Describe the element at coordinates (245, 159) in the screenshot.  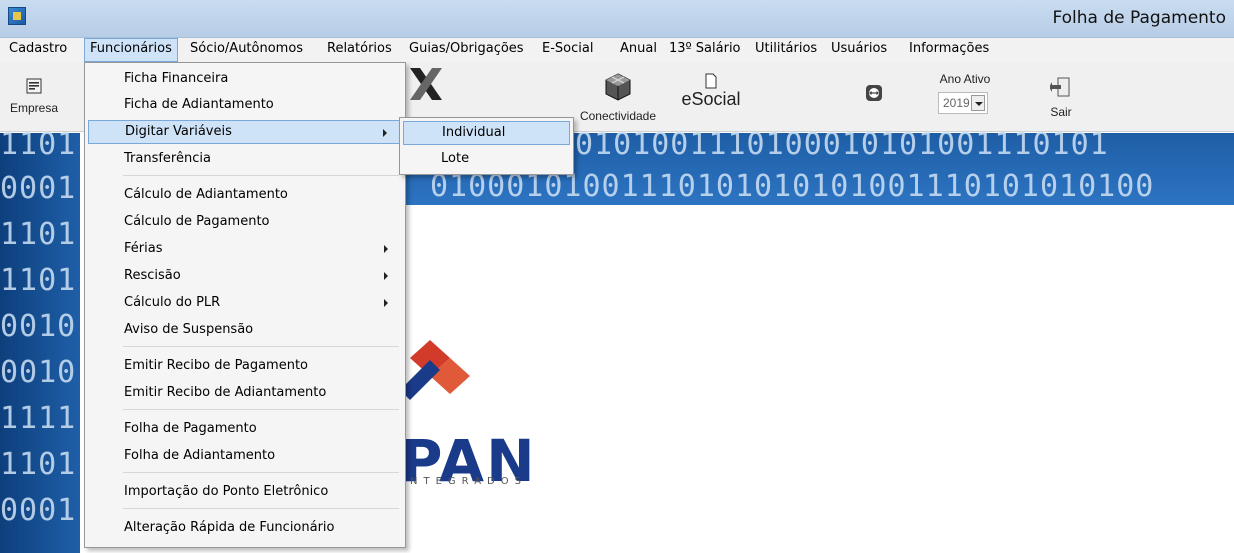
I see `menu-item-transferencia: Transferência` at that location.